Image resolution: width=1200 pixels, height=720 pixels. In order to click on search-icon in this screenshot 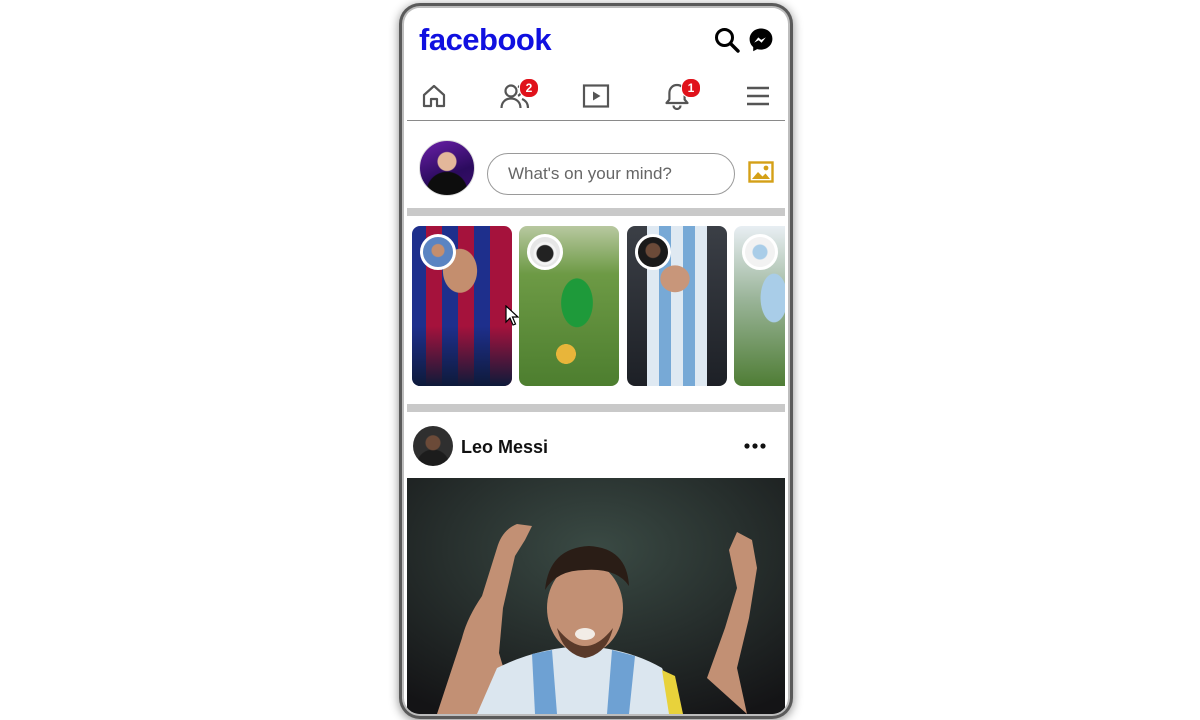, I will do `click(727, 40)`.